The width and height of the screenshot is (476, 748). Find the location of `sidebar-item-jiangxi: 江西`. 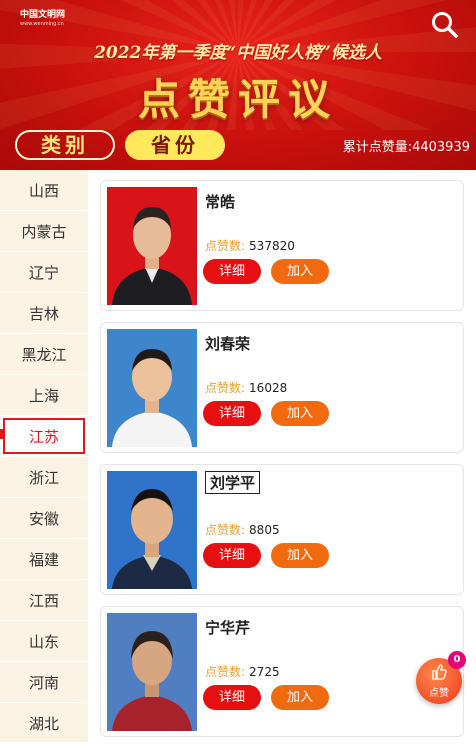

sidebar-item-jiangxi: 江西 is located at coordinates (44, 600).